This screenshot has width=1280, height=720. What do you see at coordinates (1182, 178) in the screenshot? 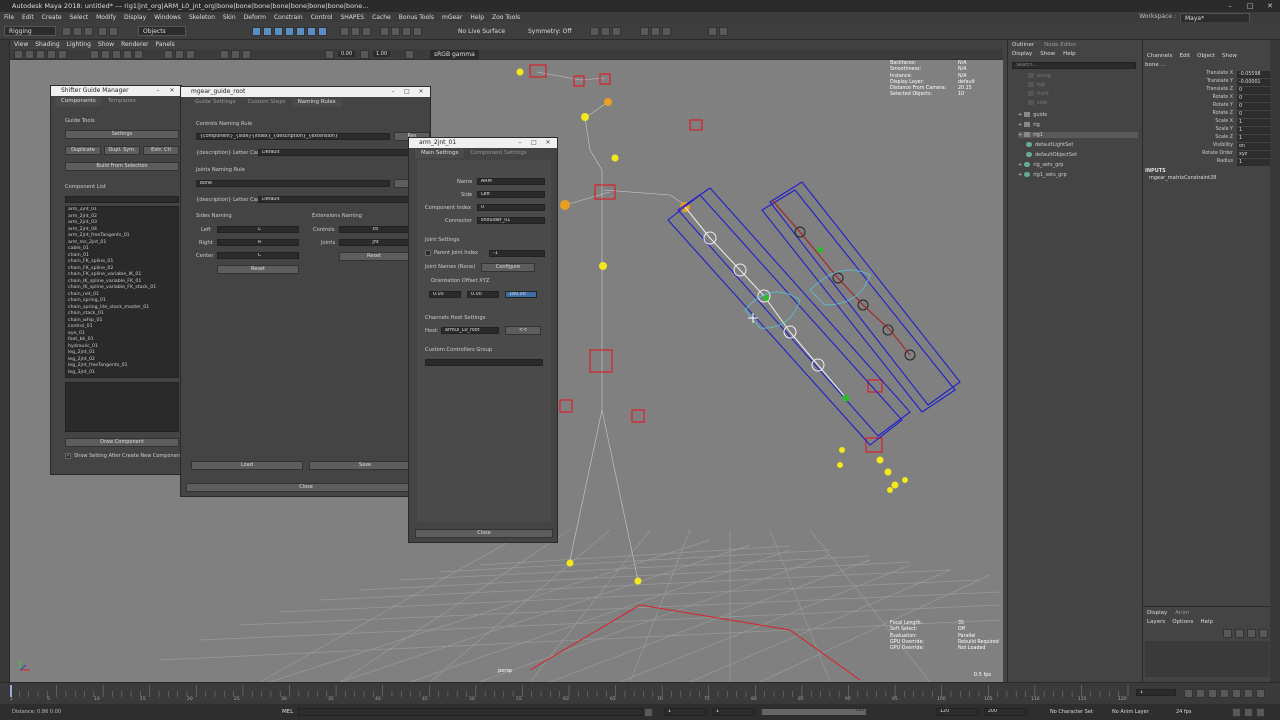
I see `input-node-name: mgear_matrixConstraint28` at bounding box center [1182, 178].